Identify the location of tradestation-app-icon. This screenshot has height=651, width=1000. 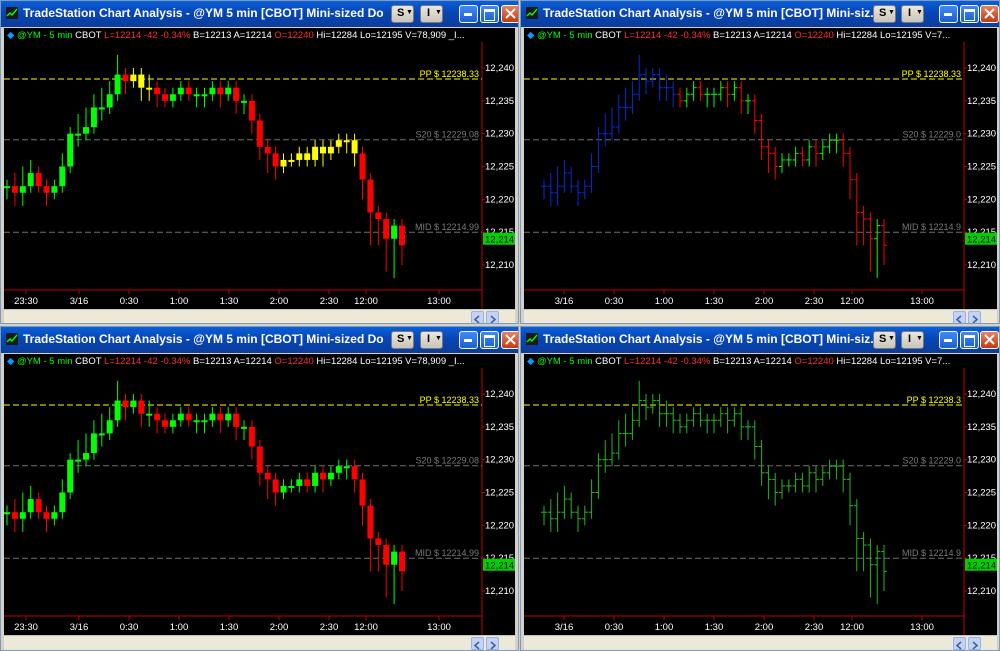
(12, 339).